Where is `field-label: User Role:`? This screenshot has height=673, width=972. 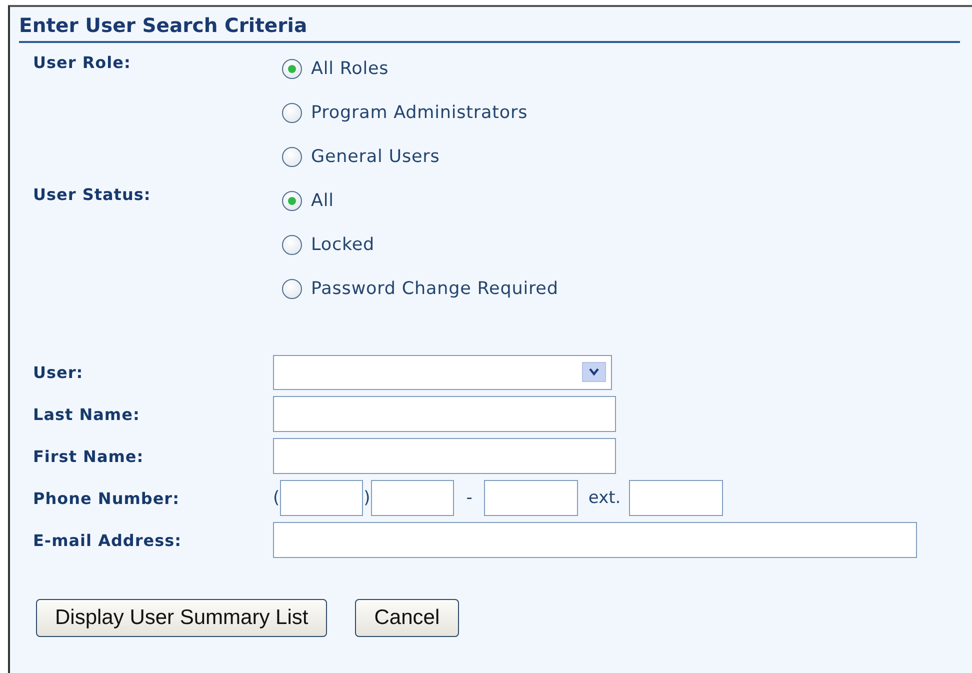
field-label: User Role: is located at coordinates (82, 62).